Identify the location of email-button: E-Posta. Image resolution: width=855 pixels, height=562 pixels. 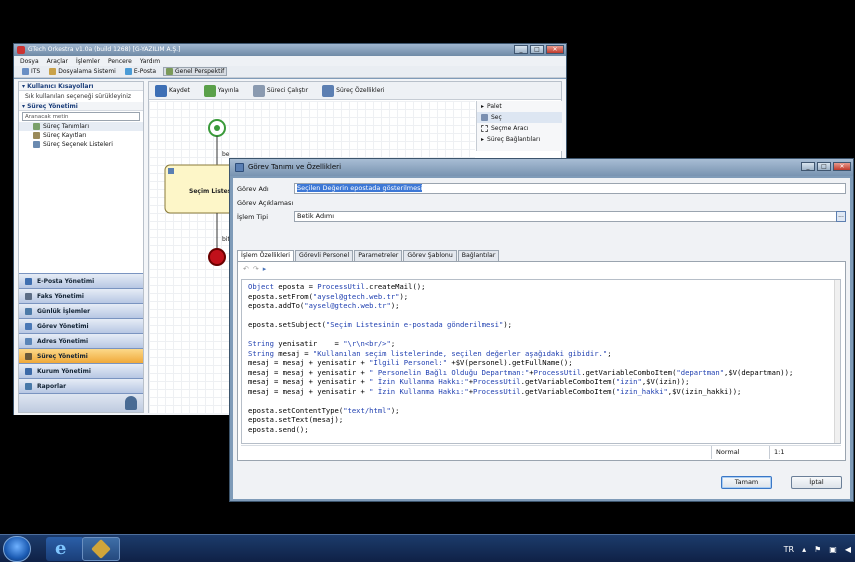
(140, 71).